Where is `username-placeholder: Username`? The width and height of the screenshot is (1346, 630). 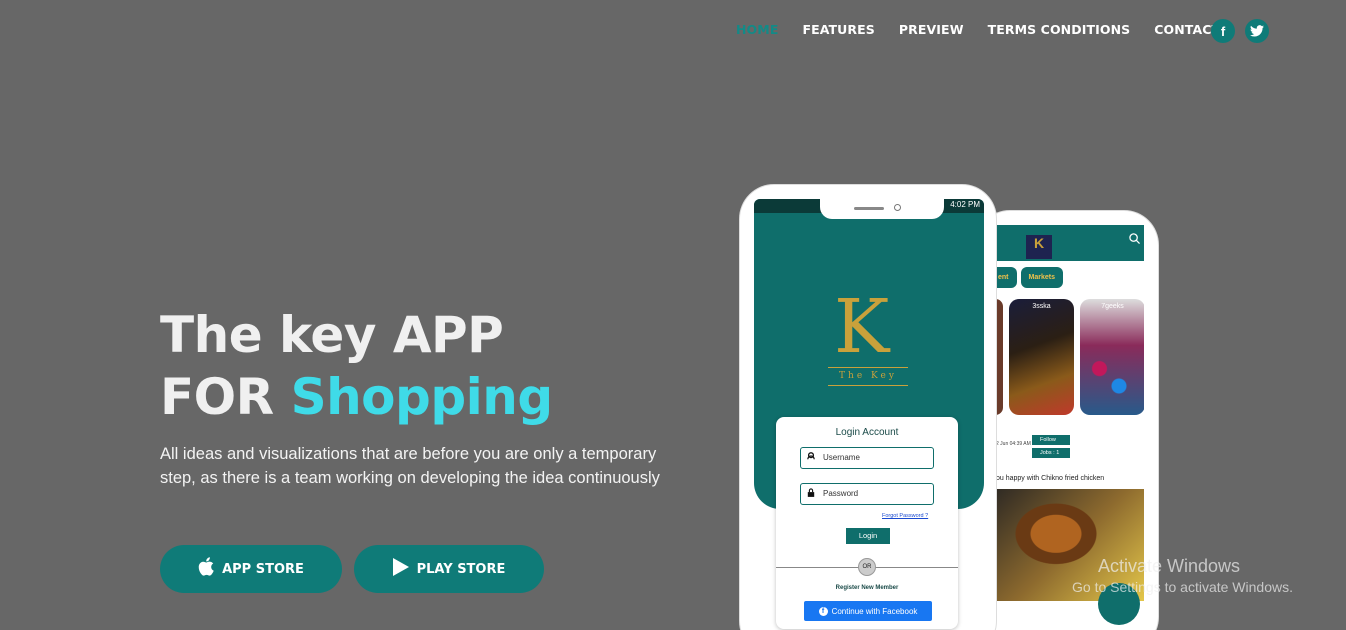
username-placeholder: Username is located at coordinates (841, 457).